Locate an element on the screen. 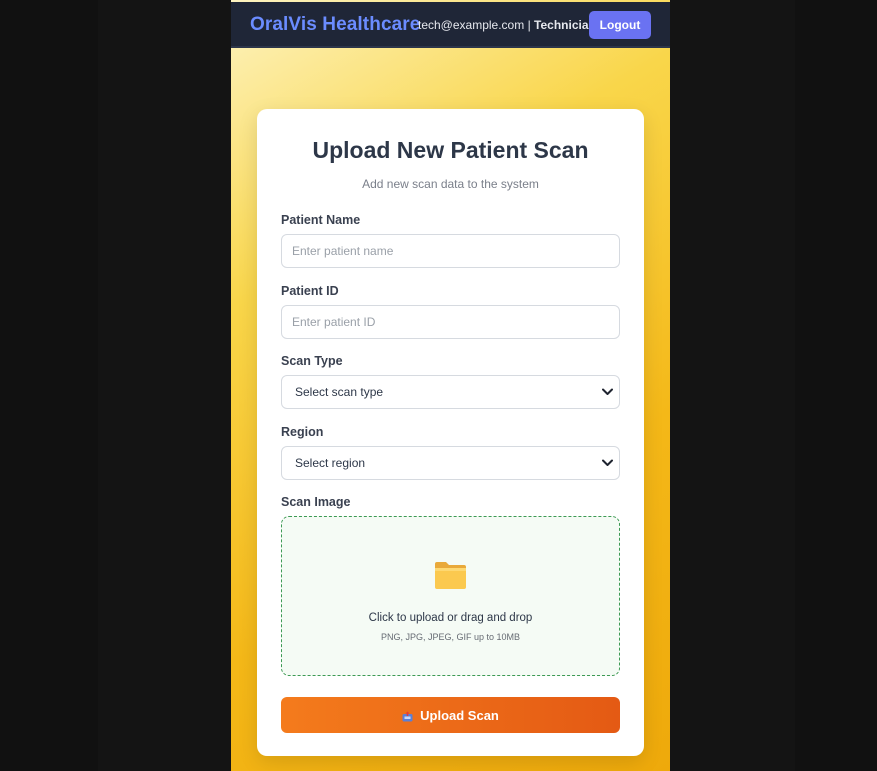  patient-id-placeholder: Enter patient ID is located at coordinates (334, 322).